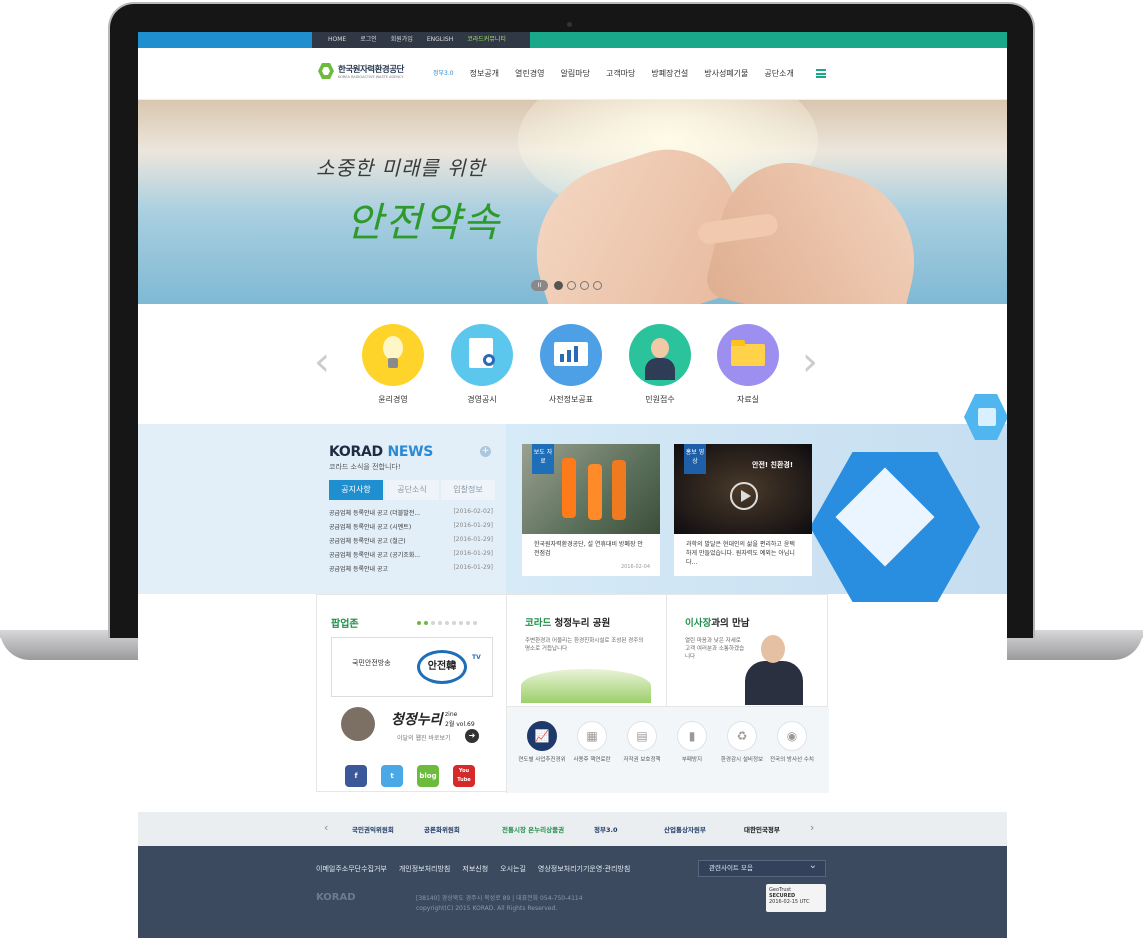  What do you see at coordinates (591, 489) in the screenshot?
I see `press-photo: 보도 자료` at bounding box center [591, 489].